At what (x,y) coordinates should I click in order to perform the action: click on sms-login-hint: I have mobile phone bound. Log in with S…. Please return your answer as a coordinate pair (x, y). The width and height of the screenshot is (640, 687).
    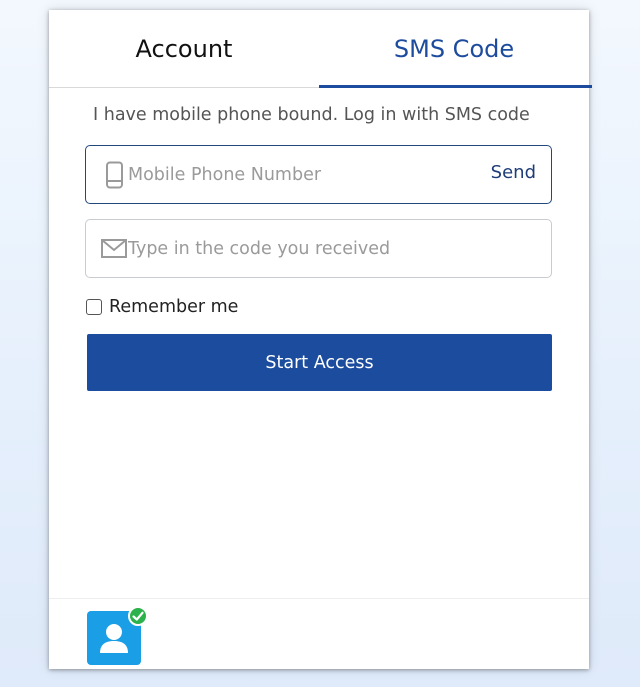
    Looking at the image, I should click on (311, 115).